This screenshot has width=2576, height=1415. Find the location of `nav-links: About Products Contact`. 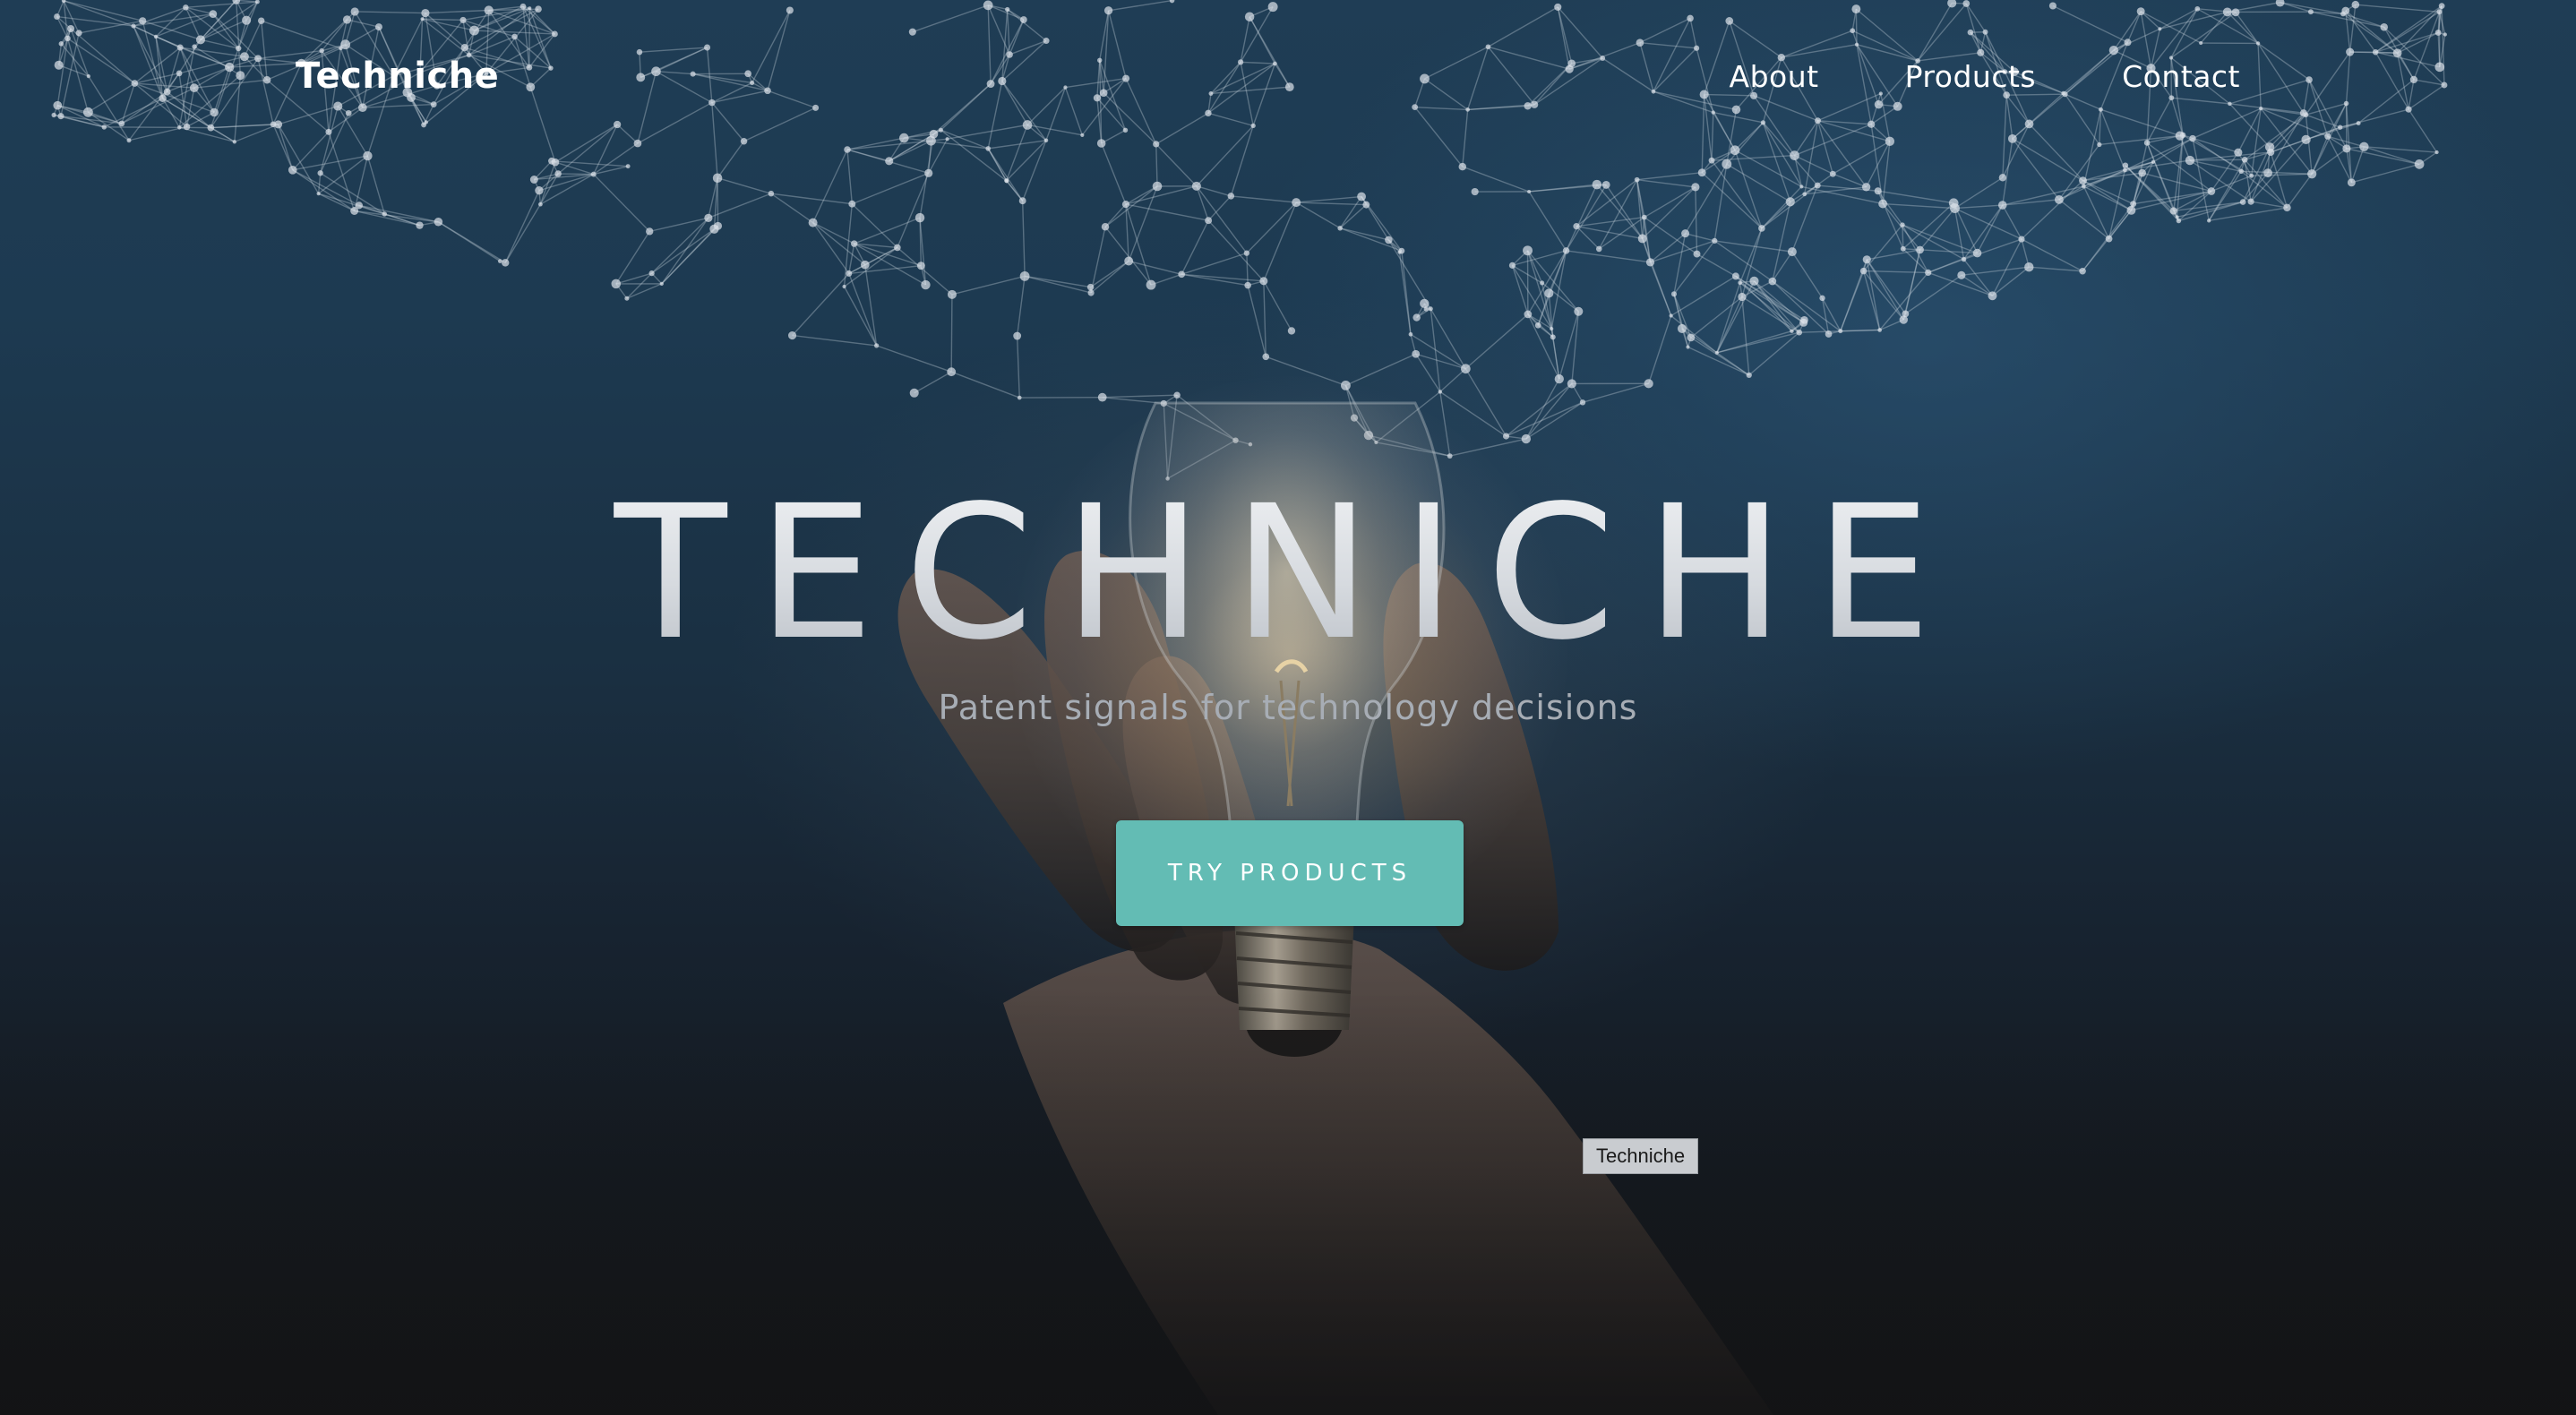

nav-links: About Products Contact is located at coordinates (1942, 76).